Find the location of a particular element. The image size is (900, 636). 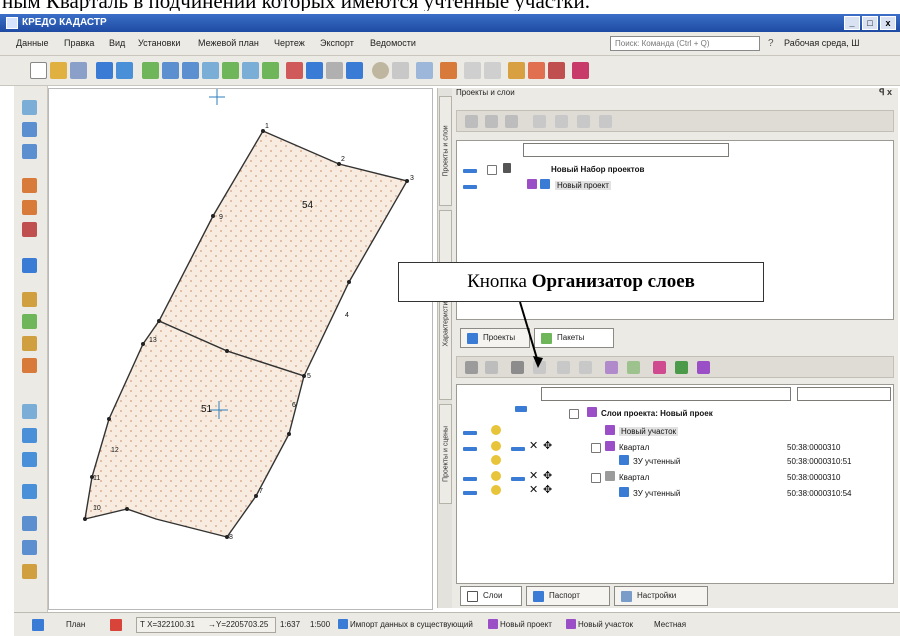

align-icon is located at coordinates (29, 547).